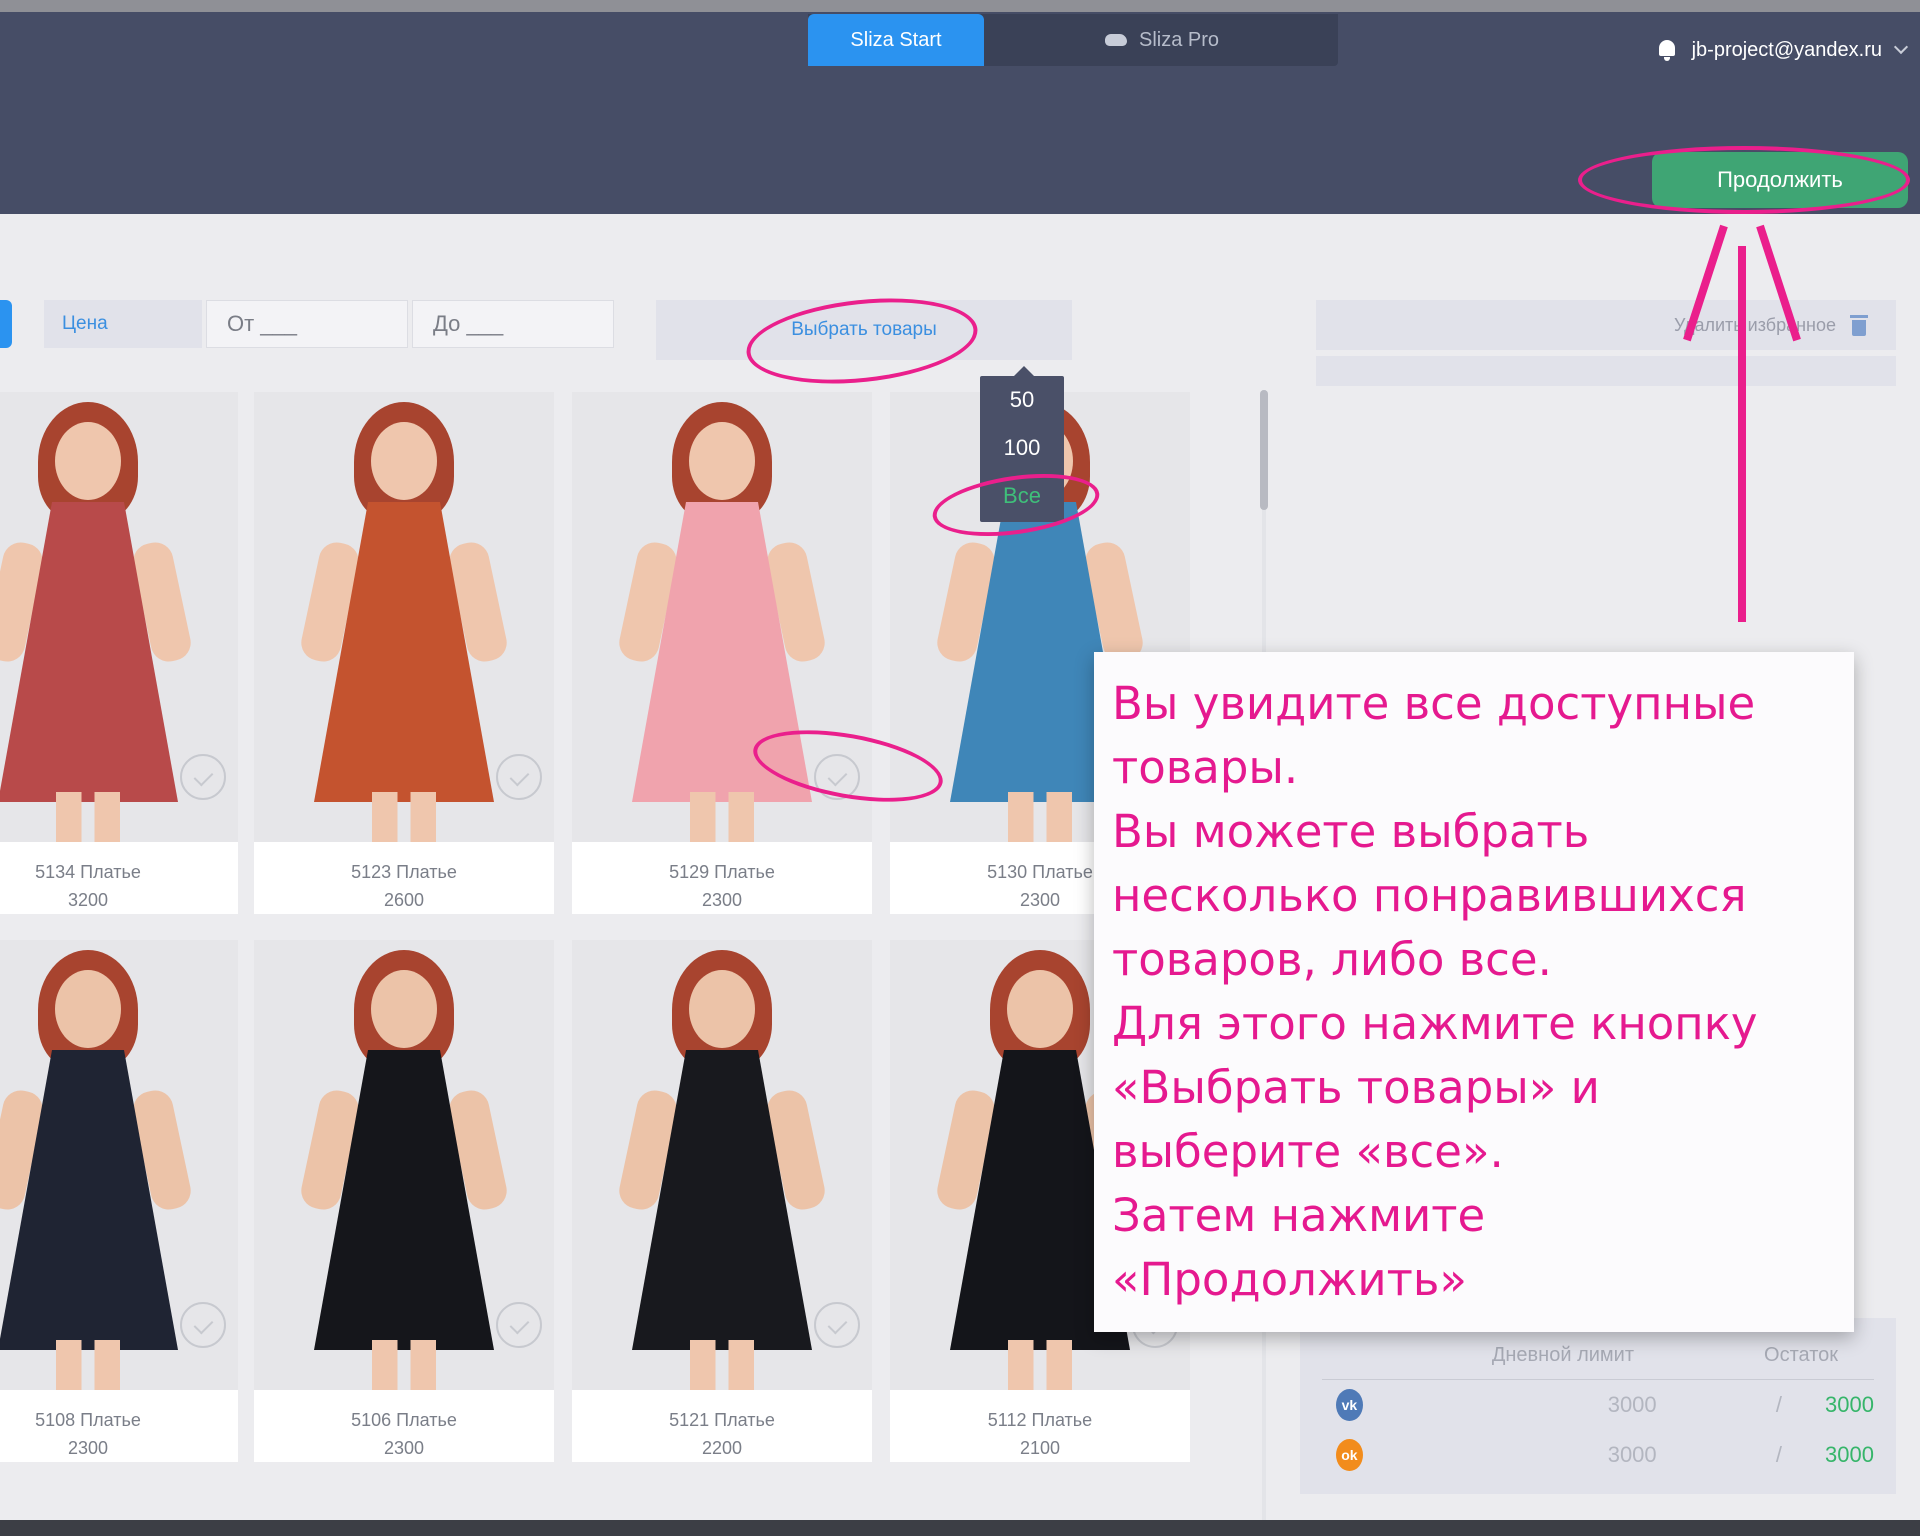 The image size is (1920, 1536). Describe the element at coordinates (1022, 448) in the screenshot. I see `dropdown-option-100: 100` at that location.